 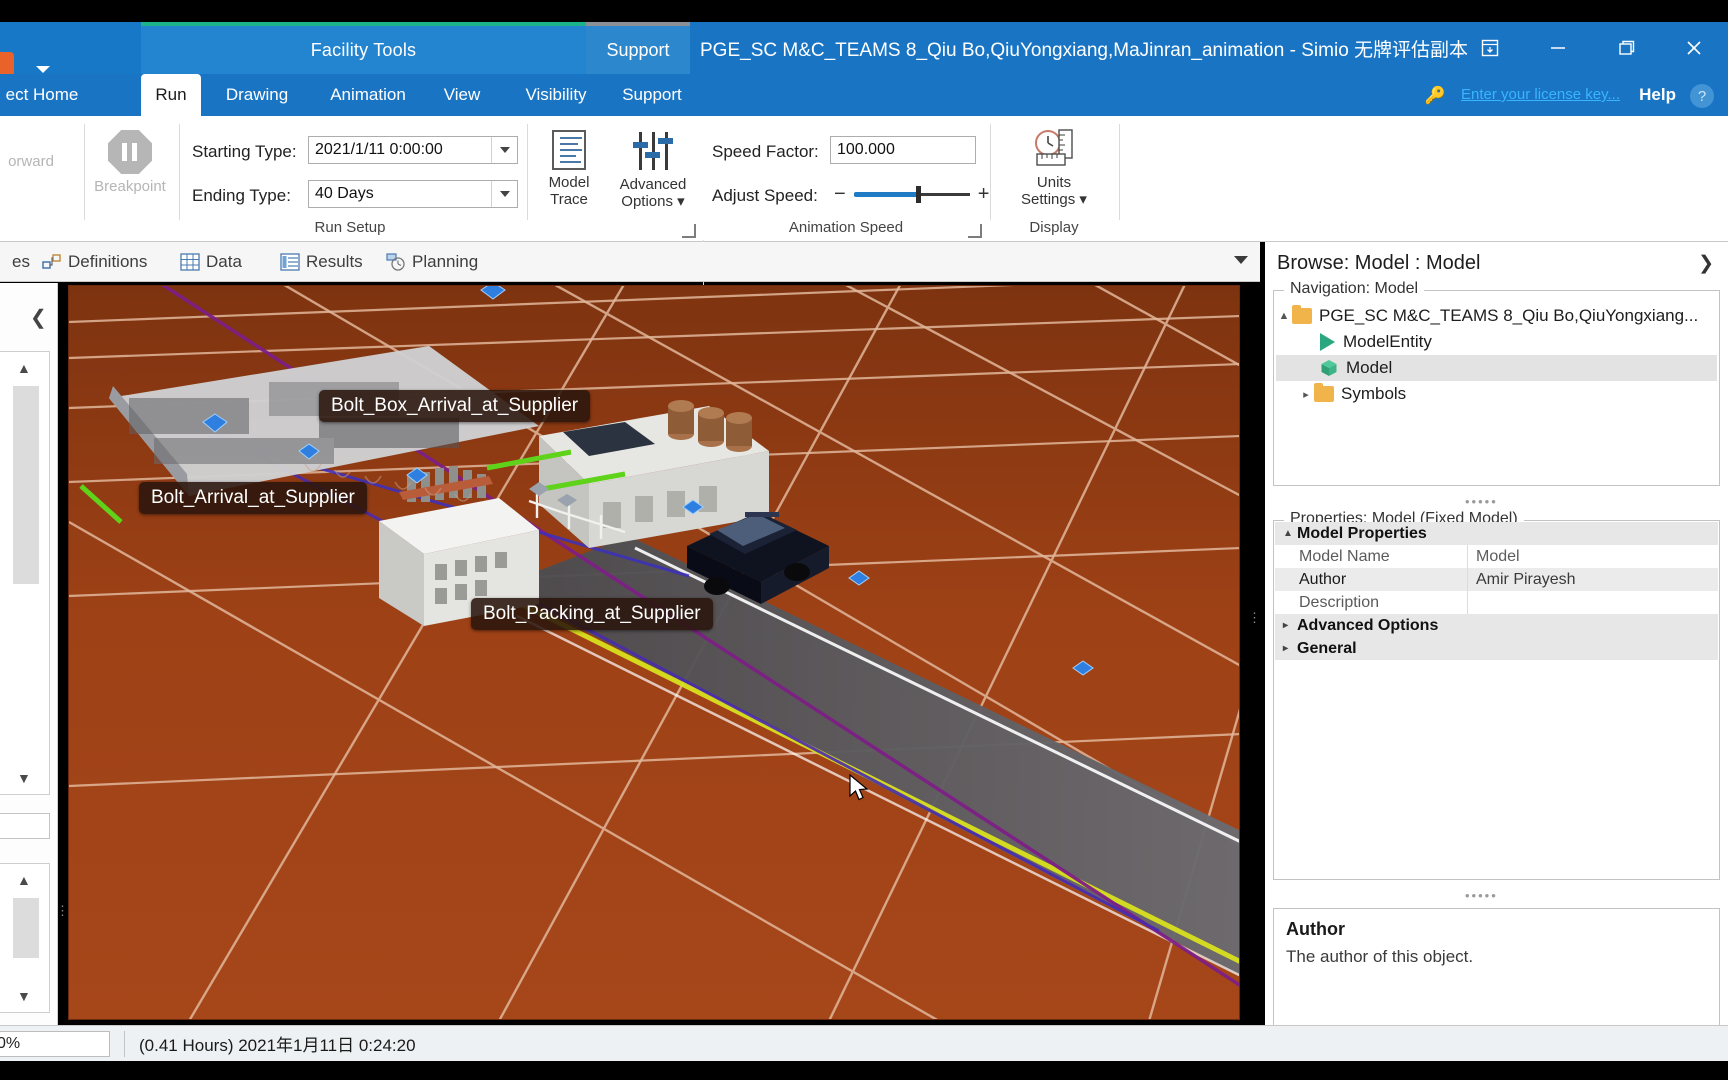 I want to click on tree-item-model: Model, so click(x=1496, y=368).